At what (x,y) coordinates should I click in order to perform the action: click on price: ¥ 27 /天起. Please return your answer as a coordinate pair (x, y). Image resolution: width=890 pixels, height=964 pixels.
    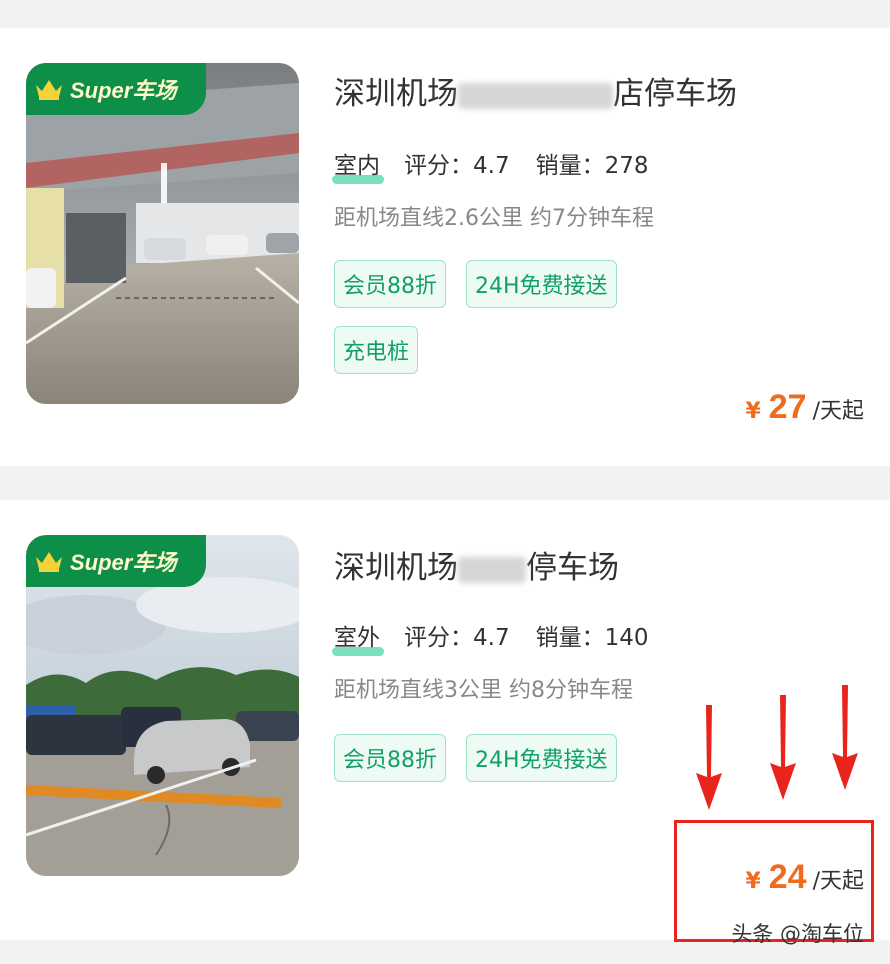
    Looking at the image, I should click on (804, 407).